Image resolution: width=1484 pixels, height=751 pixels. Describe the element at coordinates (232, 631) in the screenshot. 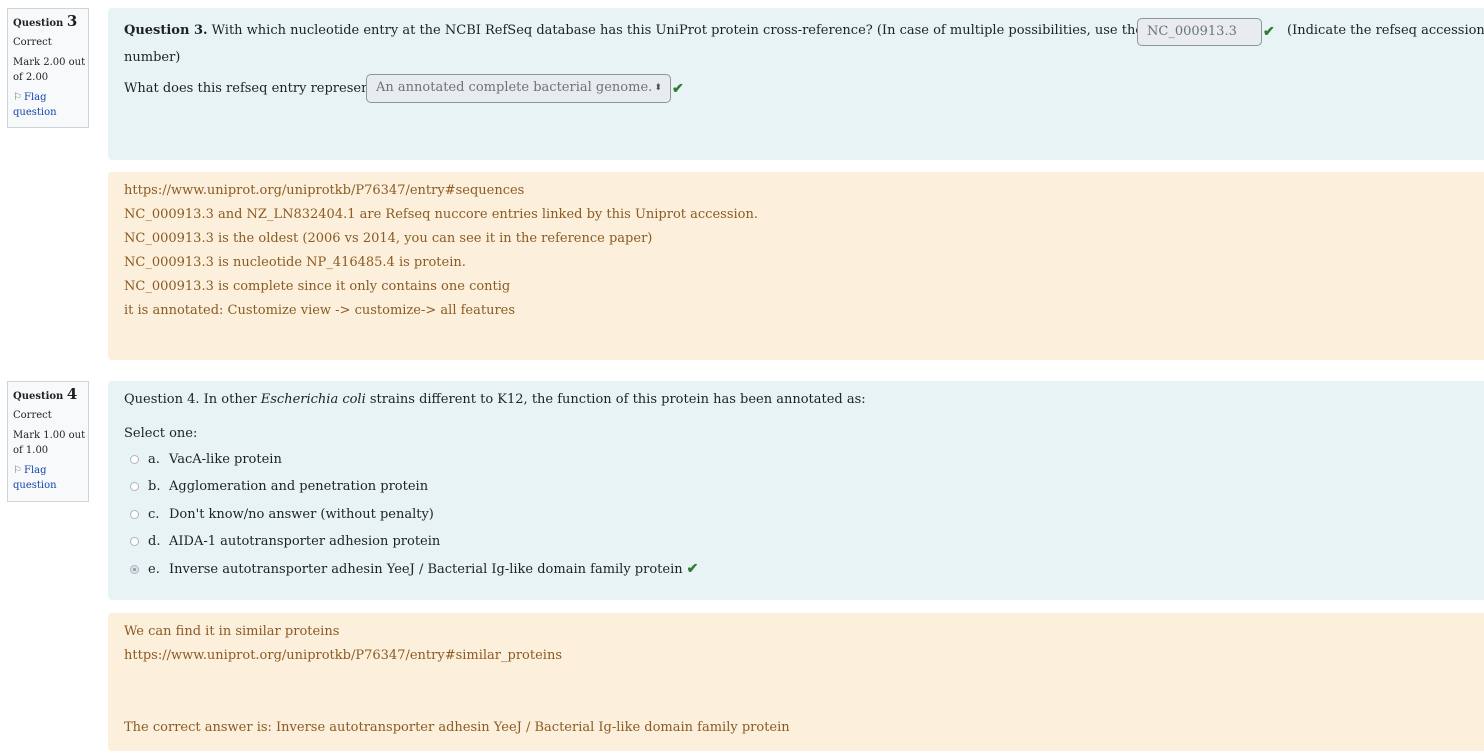

I see `feedback-line: We can find it in similar proteins` at that location.